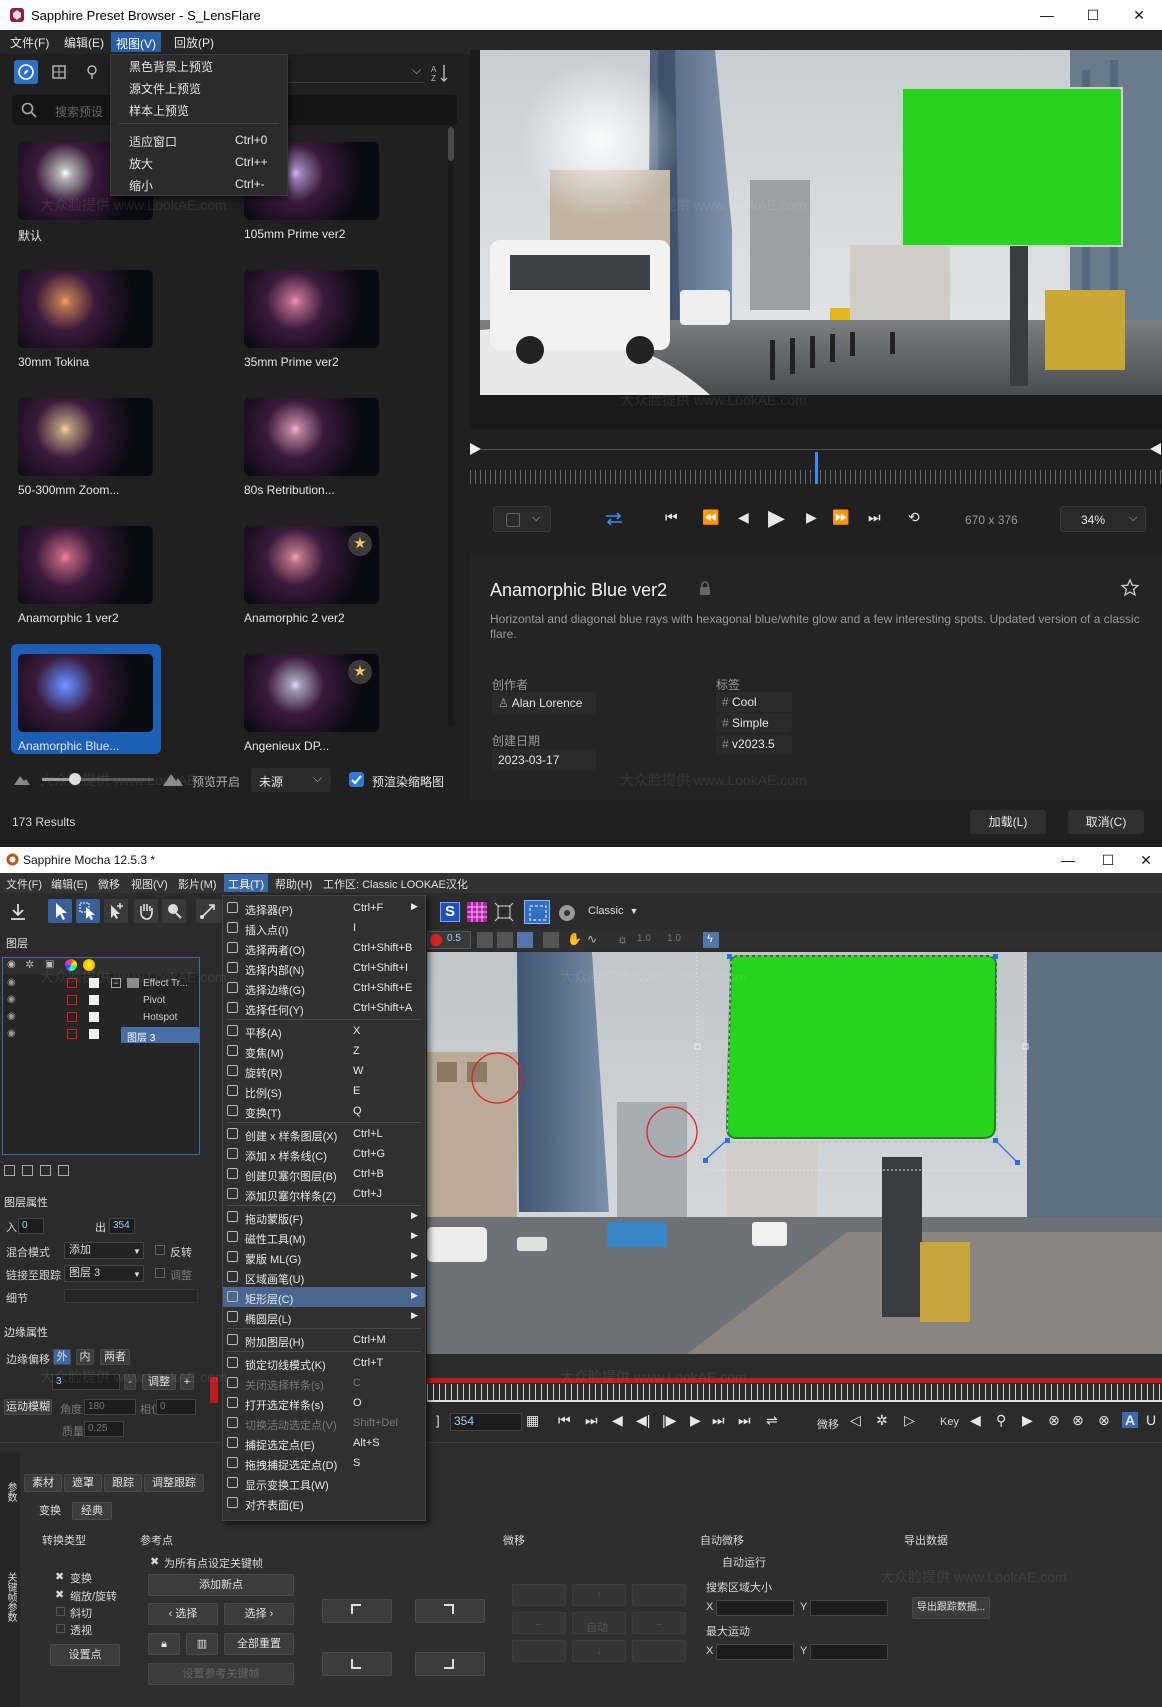  I want to click on reset-all-button: 全部重置, so click(259, 1644).